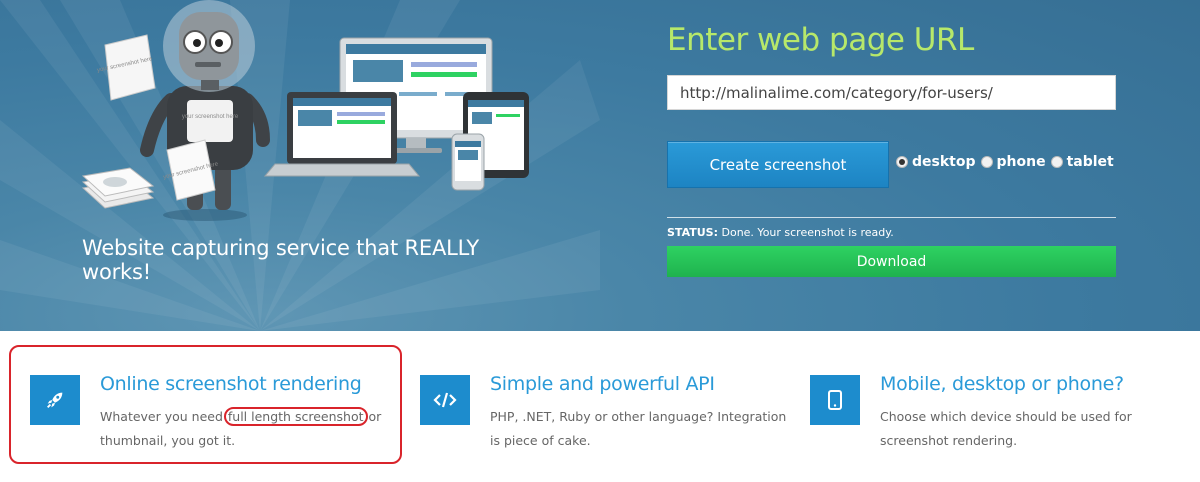 The image size is (1200, 482). Describe the element at coordinates (342, 134) in the screenshot. I see `laptop-icon` at that location.